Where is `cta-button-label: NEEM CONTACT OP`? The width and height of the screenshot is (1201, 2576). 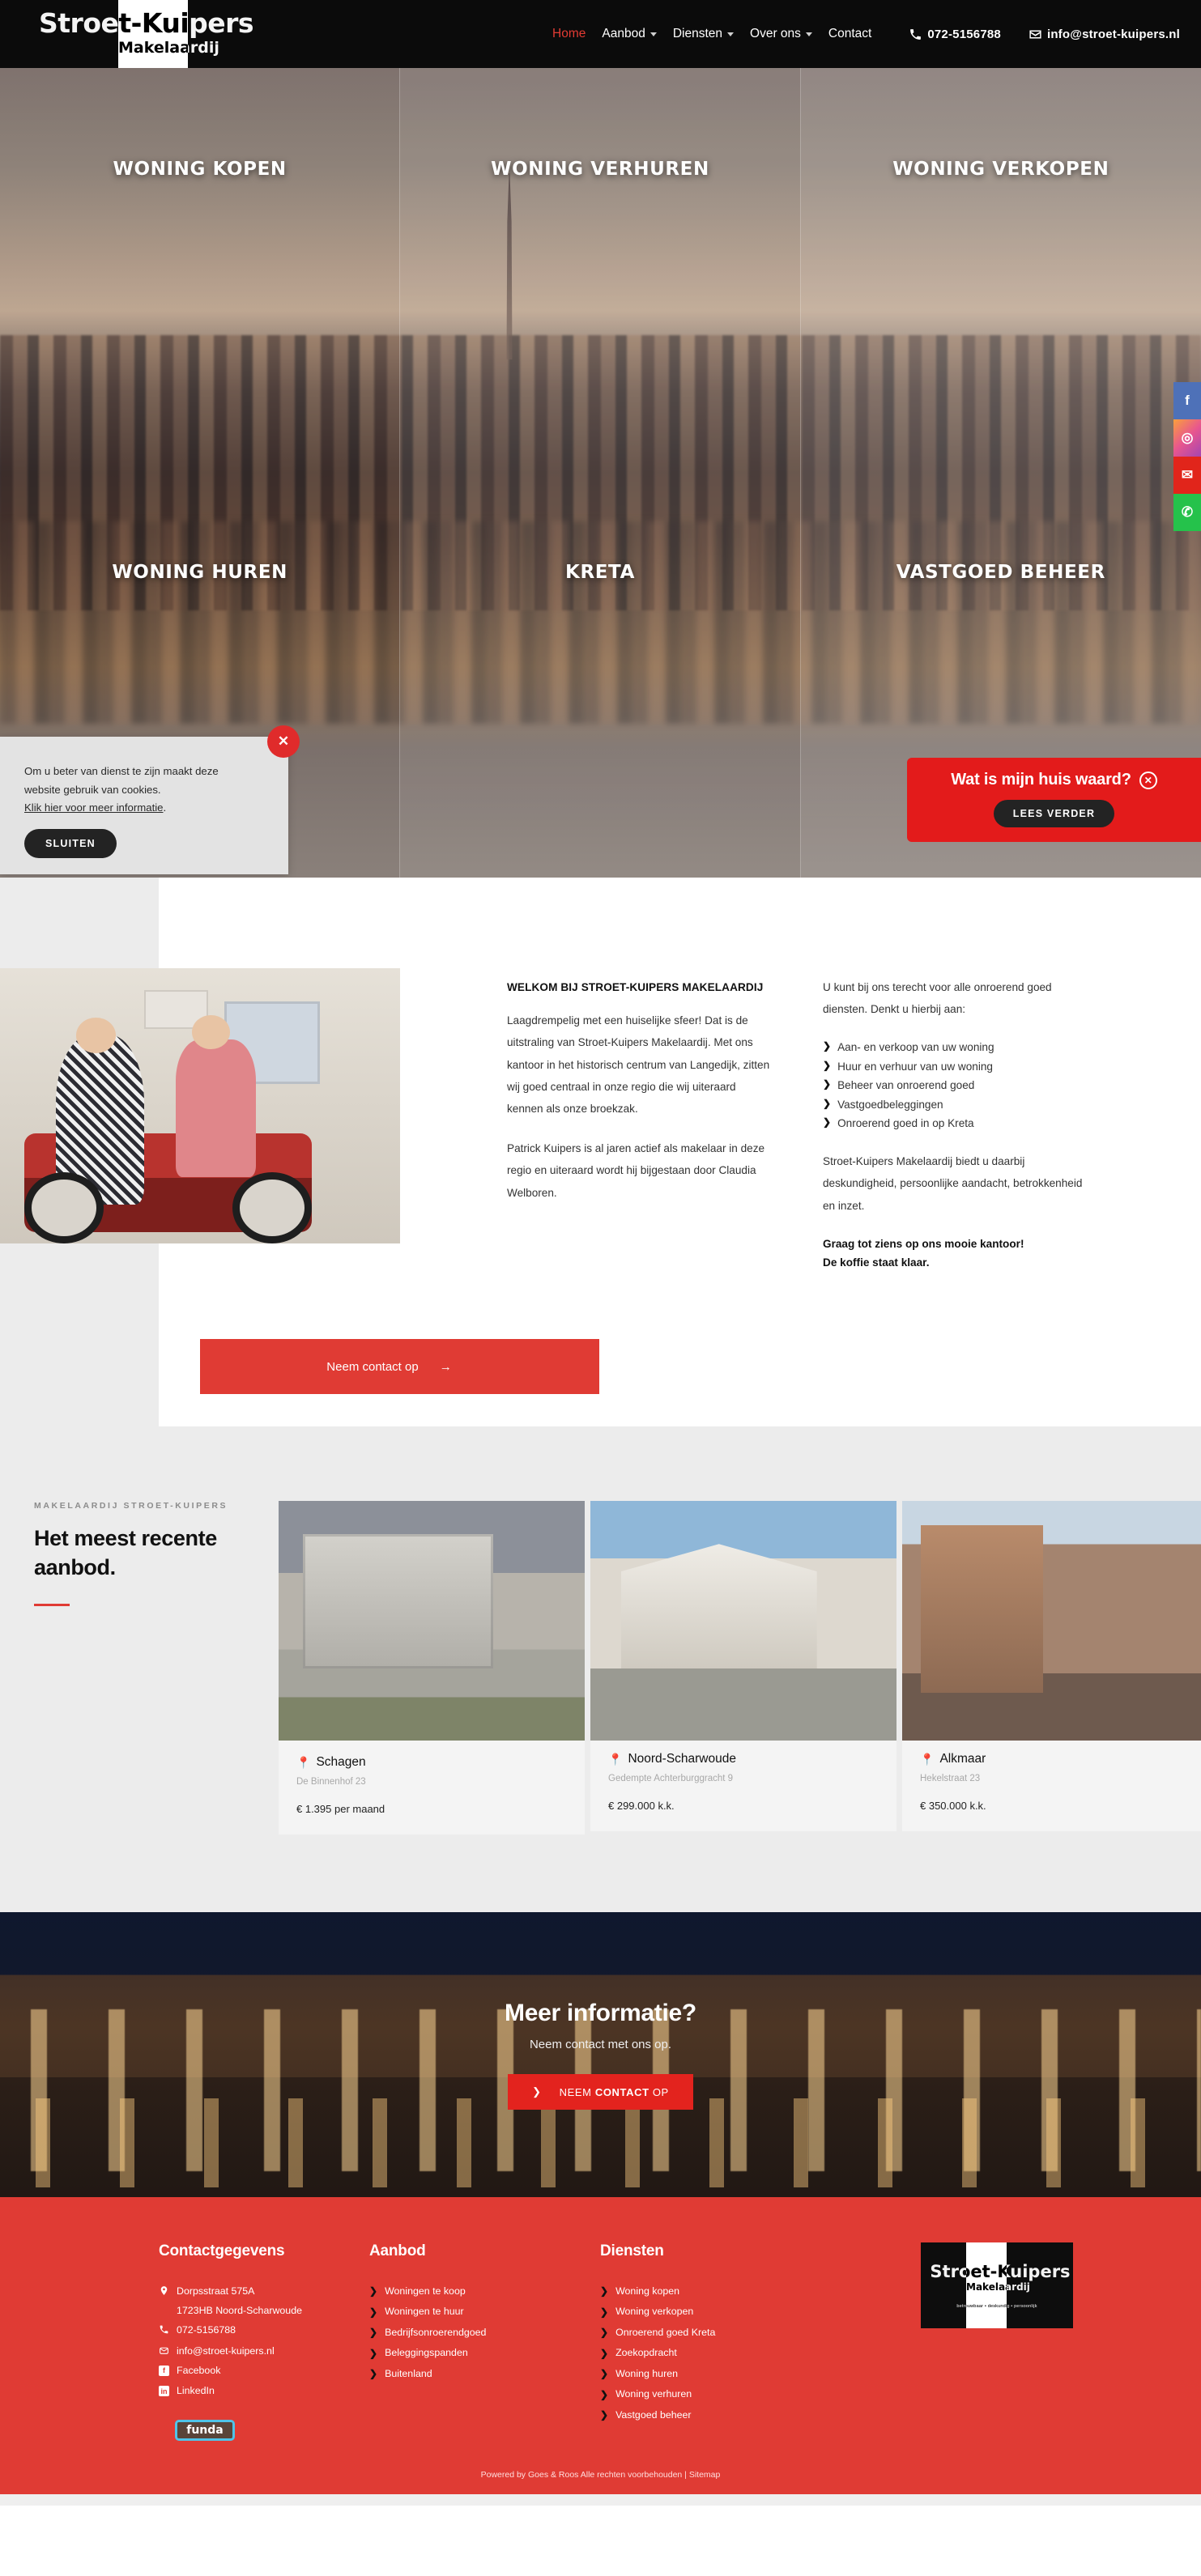 cta-button-label: NEEM CONTACT OP is located at coordinates (614, 2092).